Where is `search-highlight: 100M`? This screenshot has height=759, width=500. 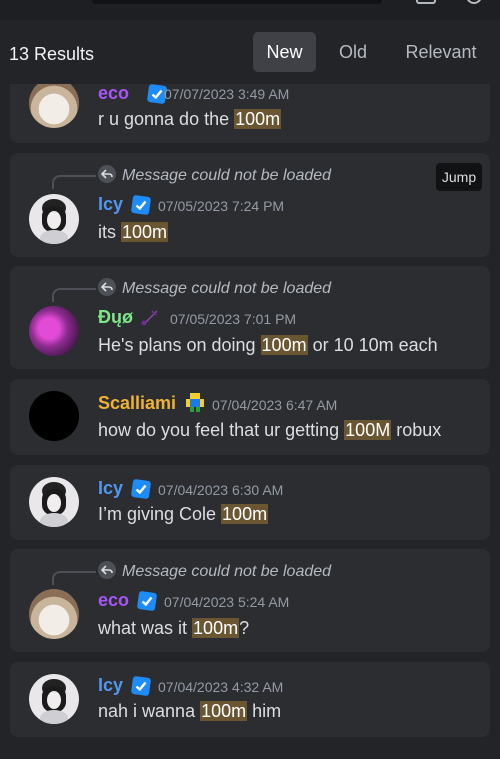
search-highlight: 100M is located at coordinates (368, 430).